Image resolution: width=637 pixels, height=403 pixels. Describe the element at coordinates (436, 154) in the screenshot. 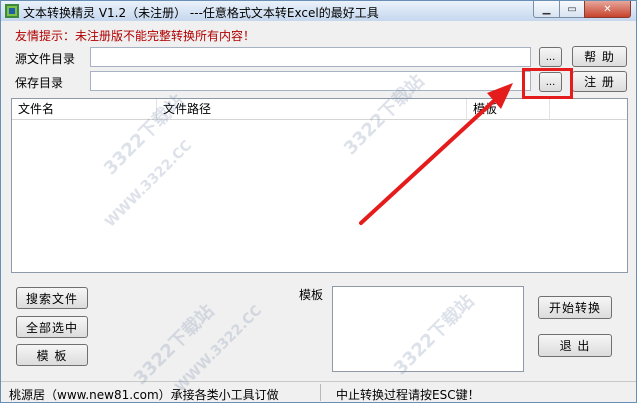

I see `annotation-arrow-icon` at that location.